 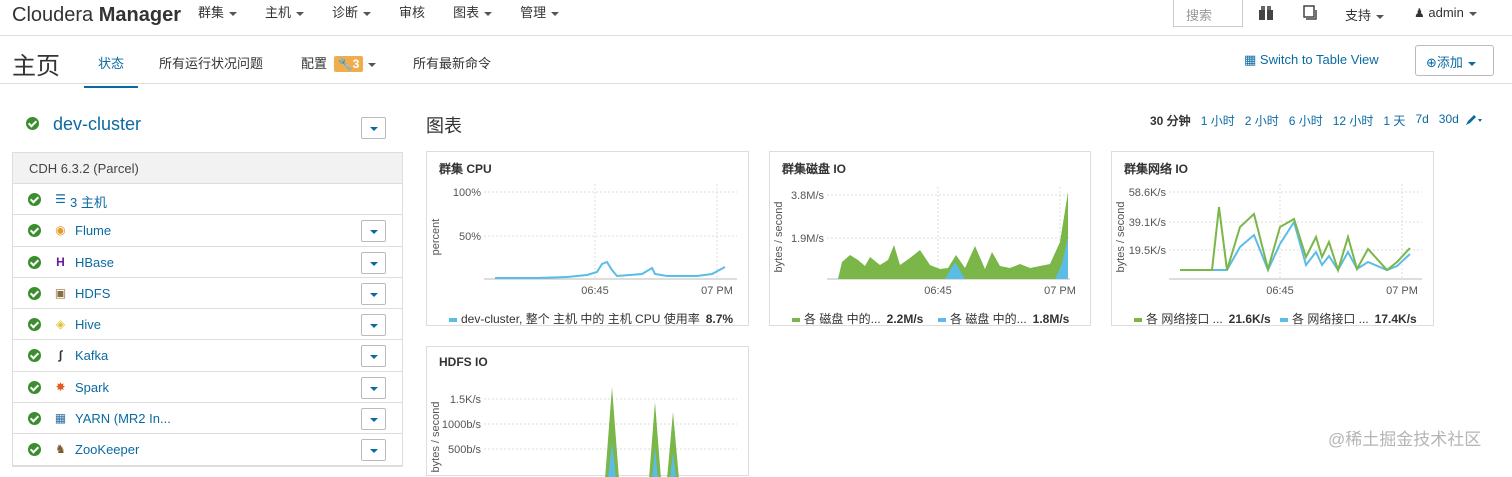 I want to click on time-range-option: 30d, so click(x=1449, y=120).